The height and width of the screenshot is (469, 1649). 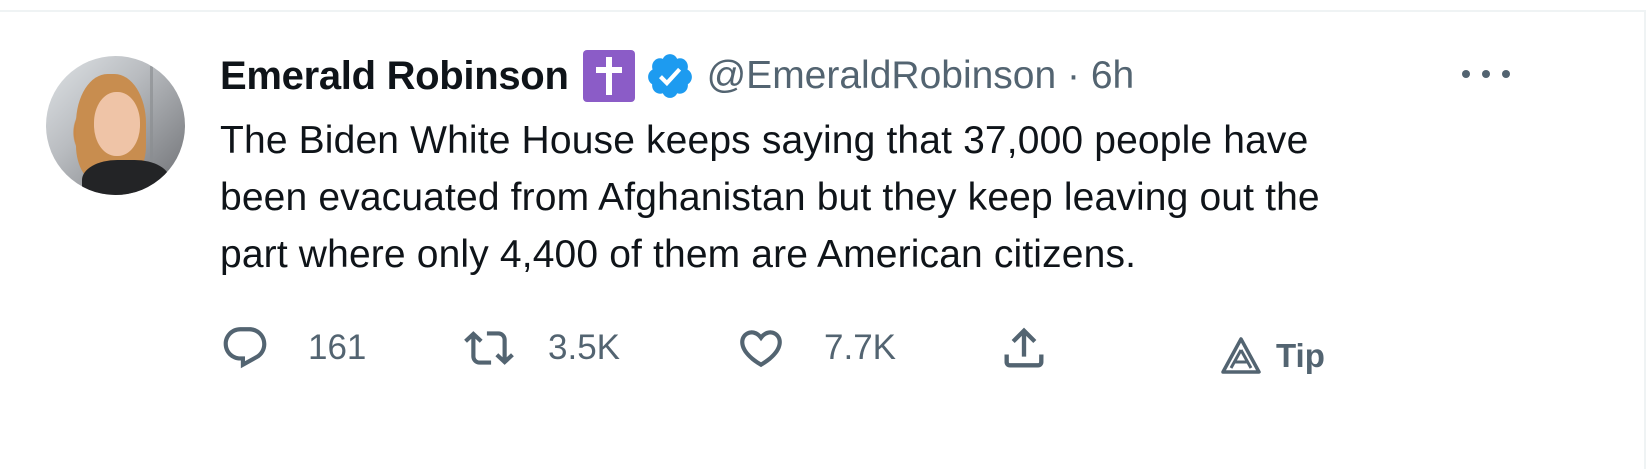 What do you see at coordinates (1272, 356) in the screenshot?
I see `tip-button: Tip` at bounding box center [1272, 356].